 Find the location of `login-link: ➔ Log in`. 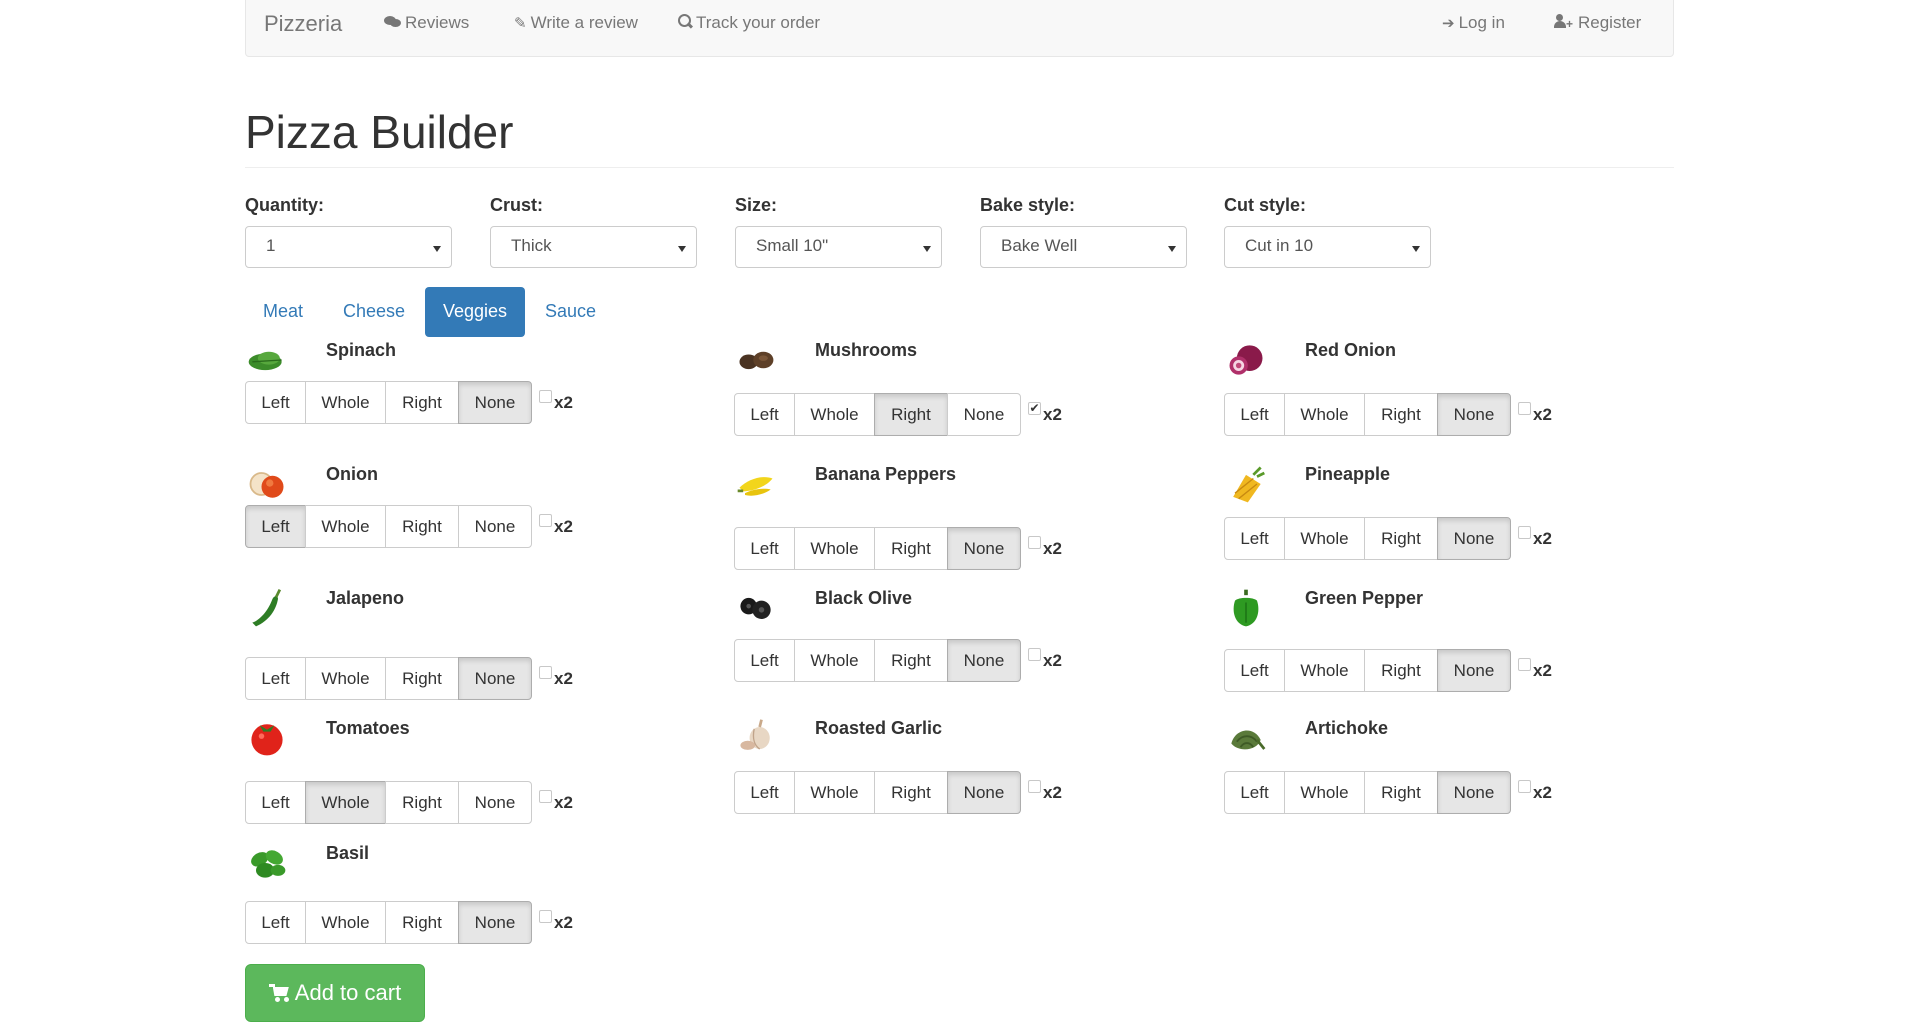

login-link: ➔ Log in is located at coordinates (1473, 23).